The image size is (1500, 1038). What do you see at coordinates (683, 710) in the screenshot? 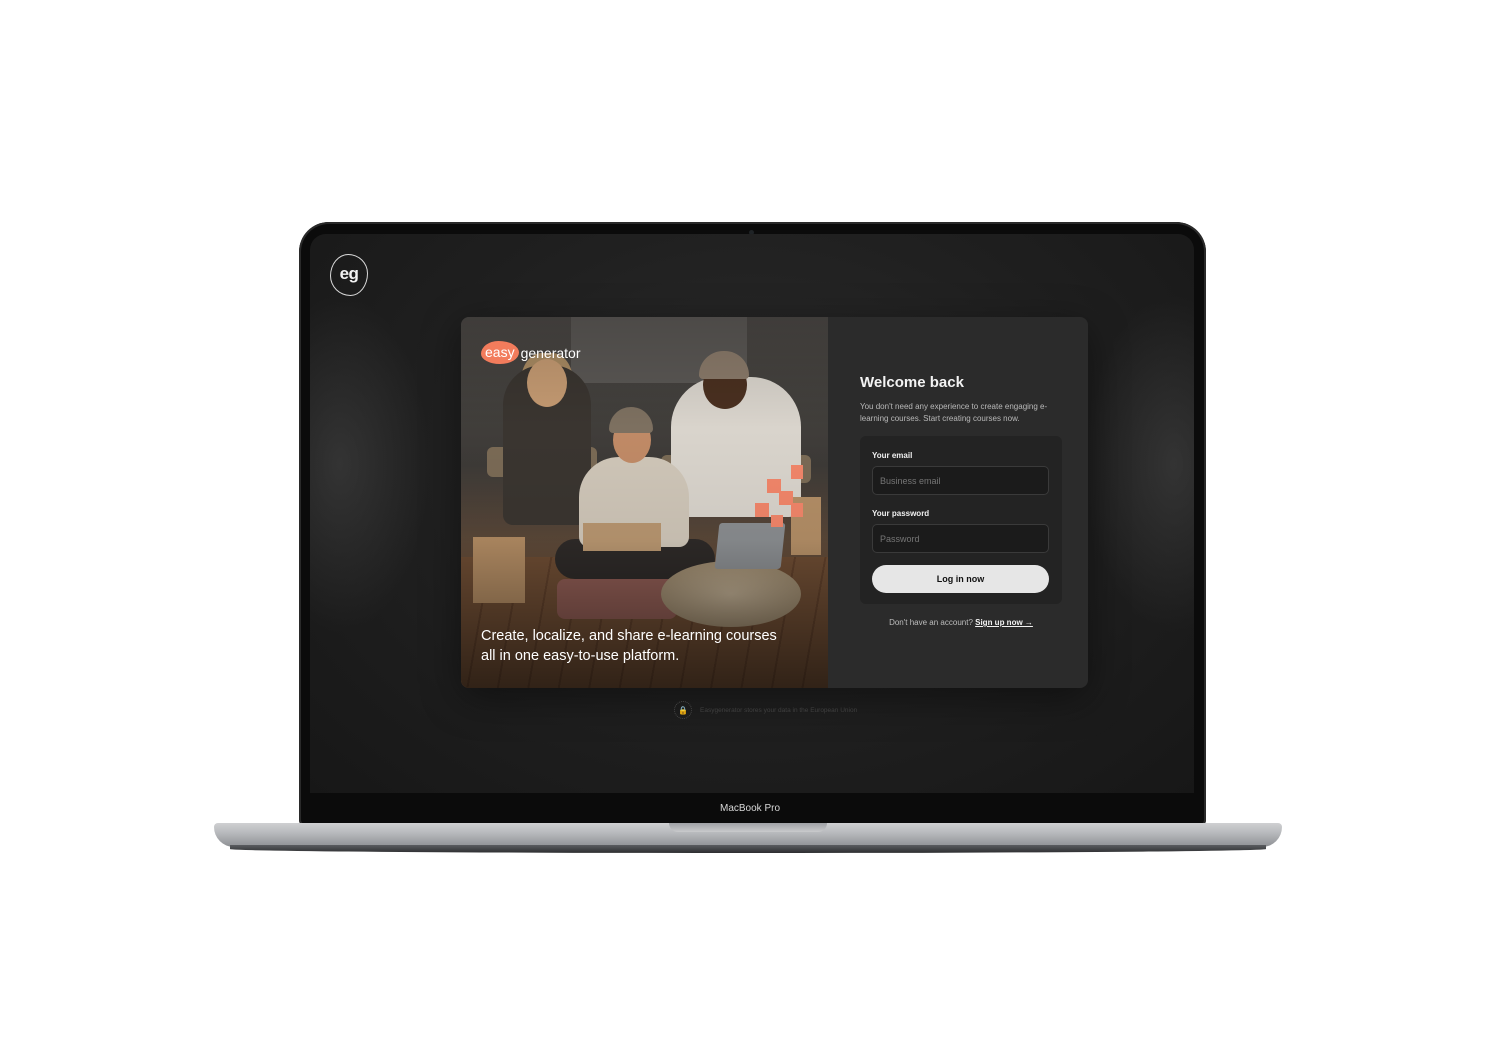
I see `lock-globe-icon: 🔒` at bounding box center [683, 710].